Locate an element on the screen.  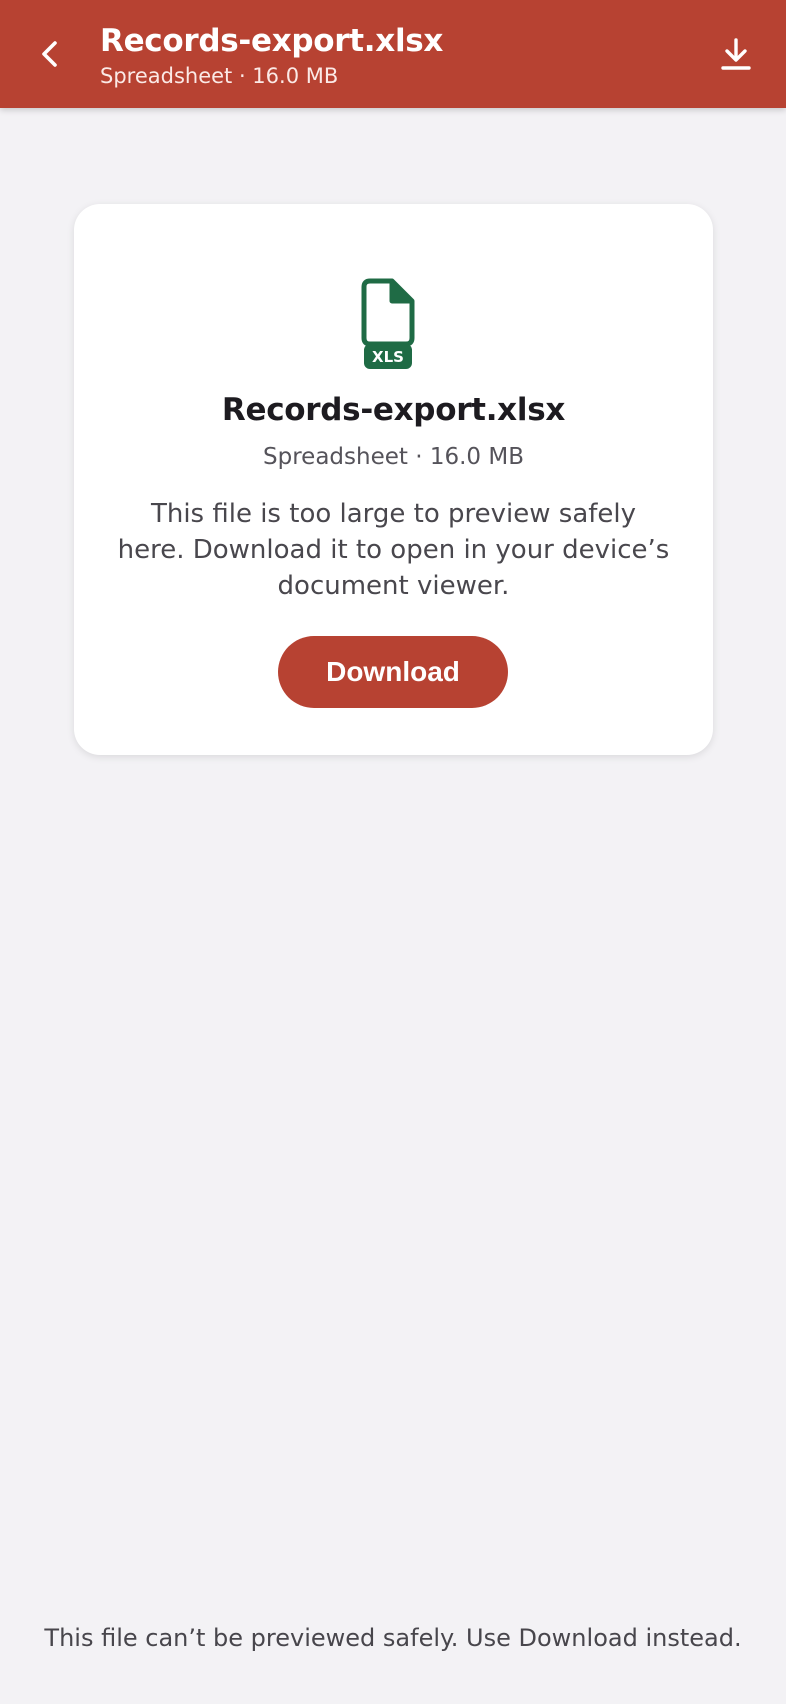
file-badge: XLS is located at coordinates (388, 357).